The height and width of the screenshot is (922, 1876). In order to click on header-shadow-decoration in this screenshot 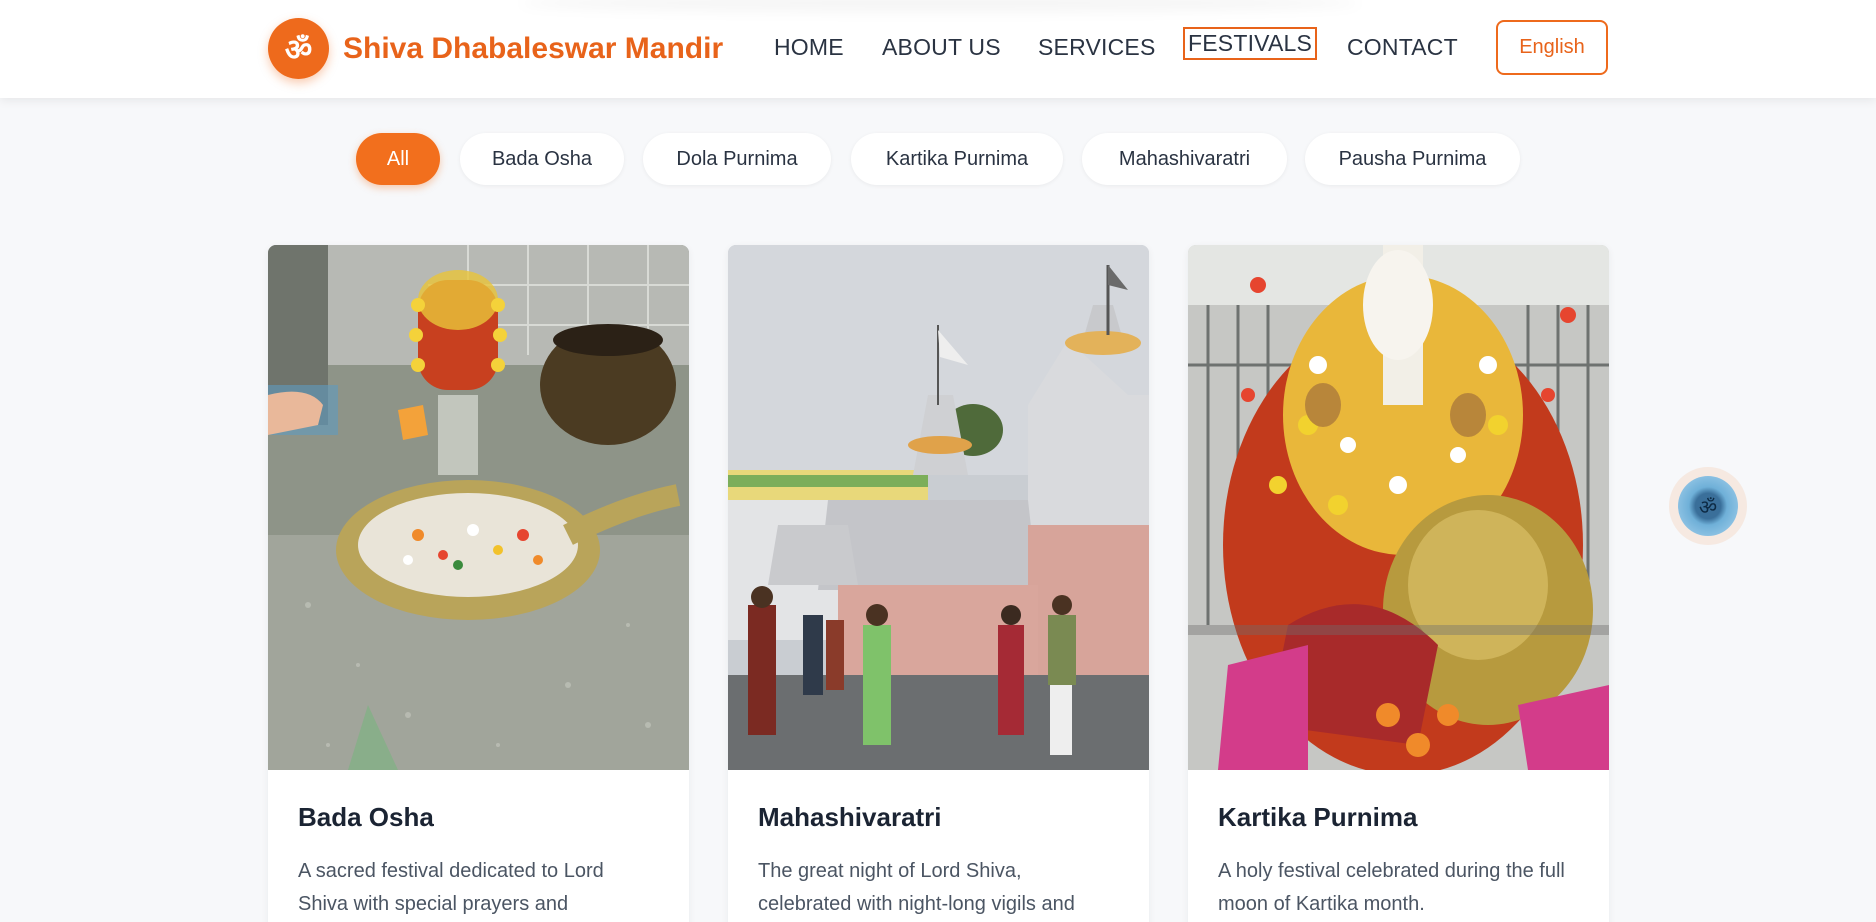, I will do `click(940, 6)`.